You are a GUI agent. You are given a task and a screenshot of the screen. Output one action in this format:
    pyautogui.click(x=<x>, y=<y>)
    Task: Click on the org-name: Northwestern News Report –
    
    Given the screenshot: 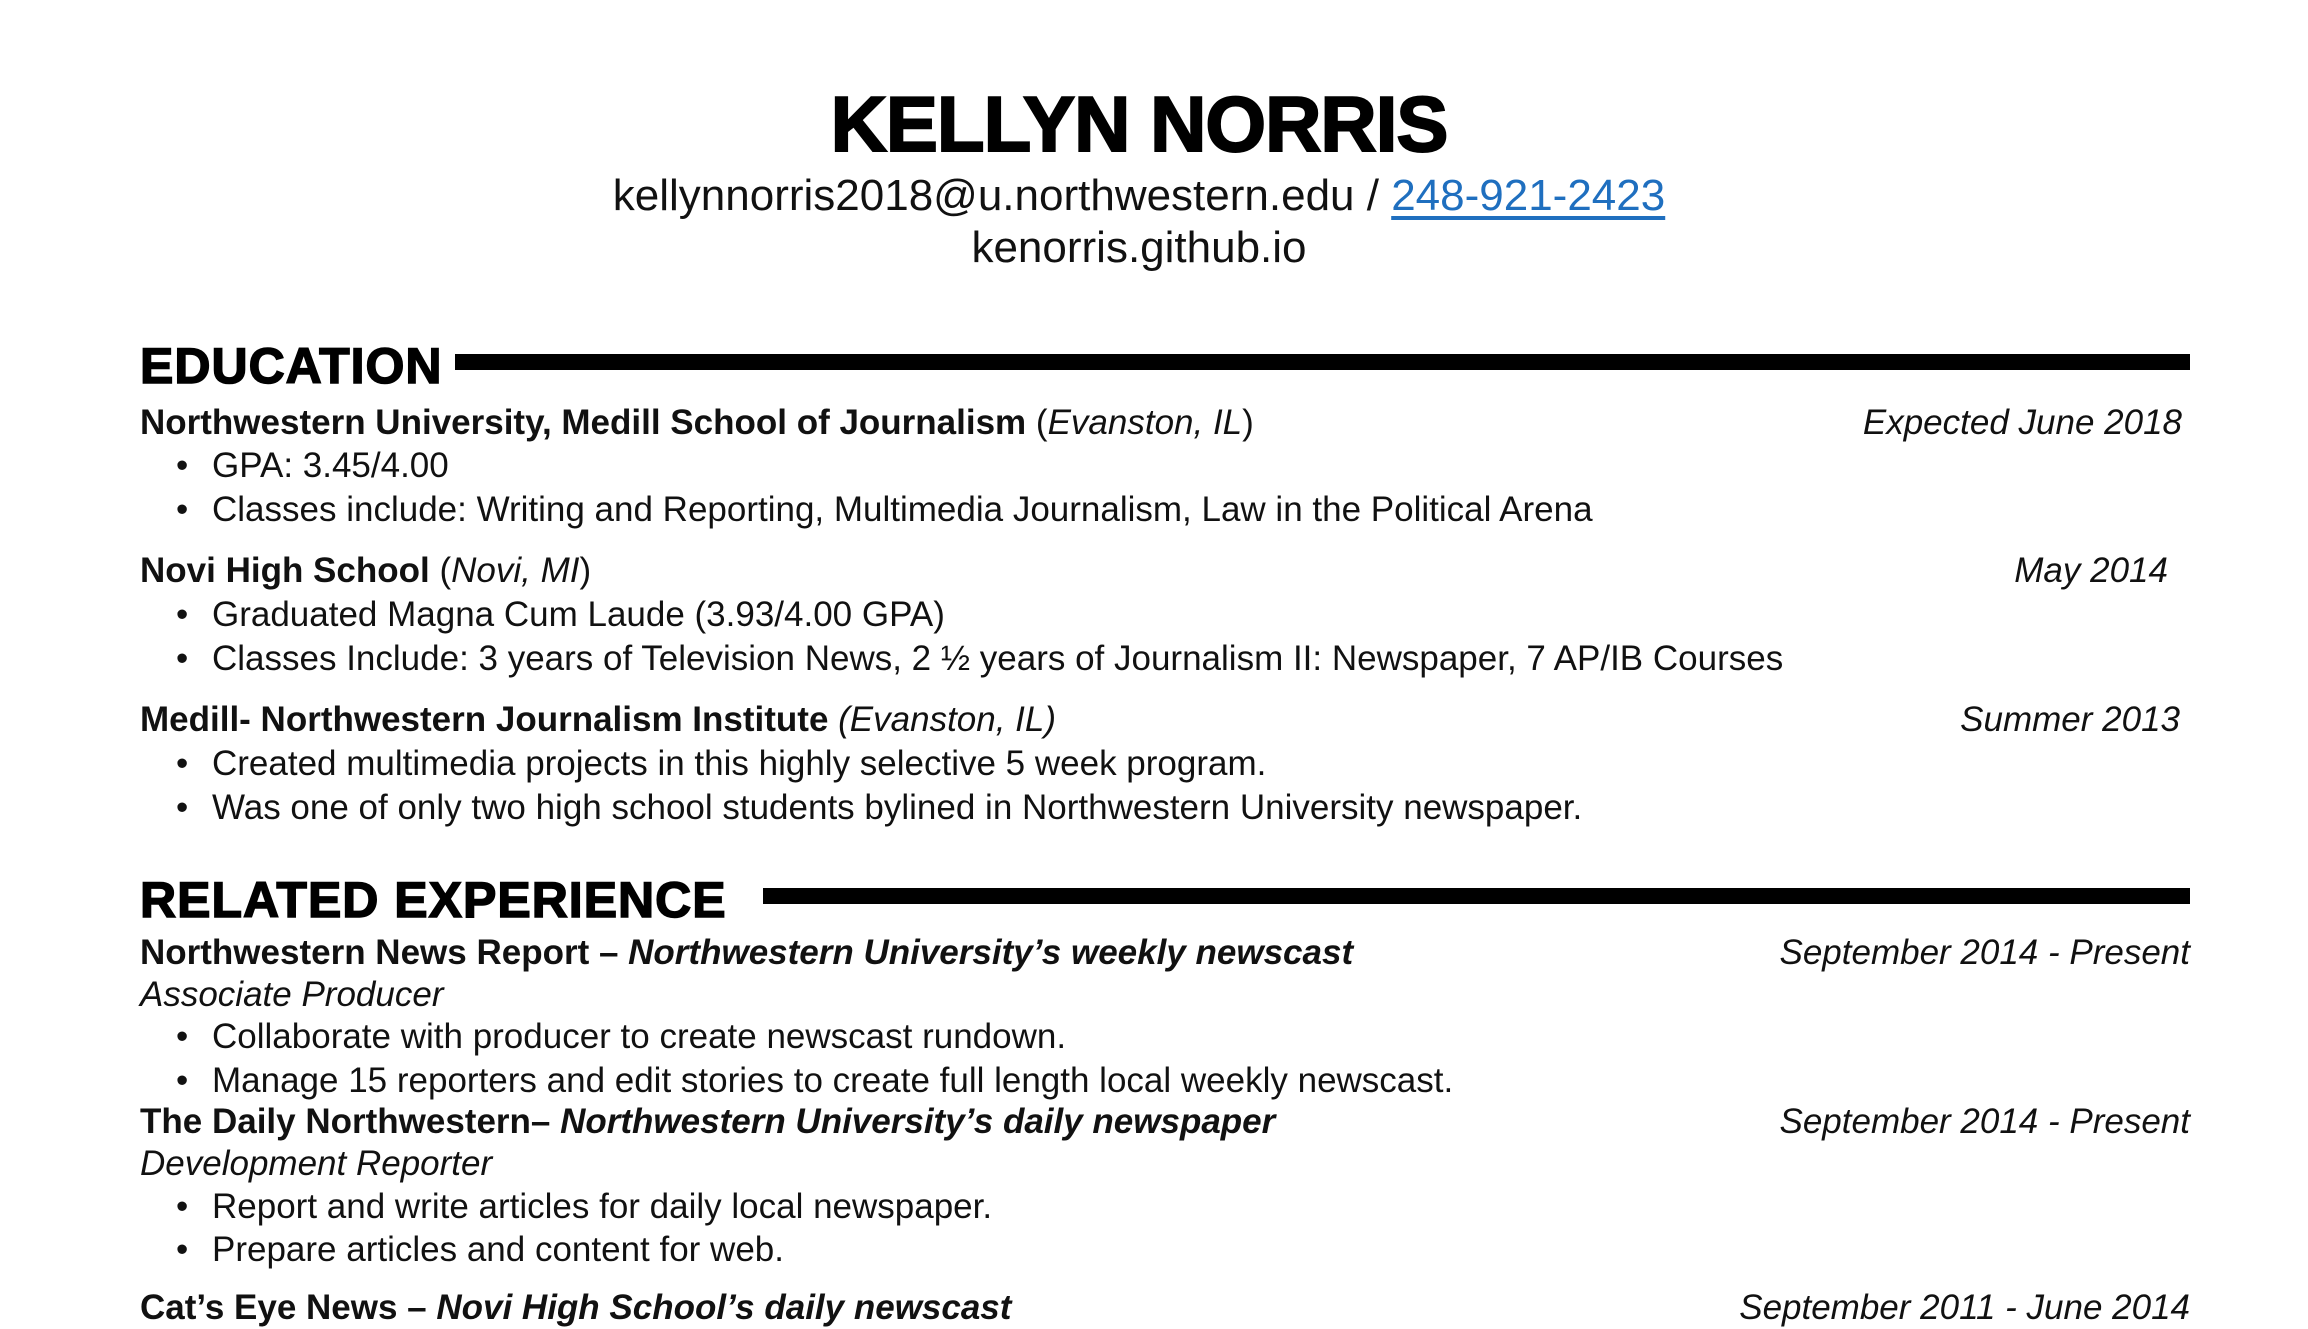 What is the action you would take?
    pyautogui.click(x=384, y=952)
    